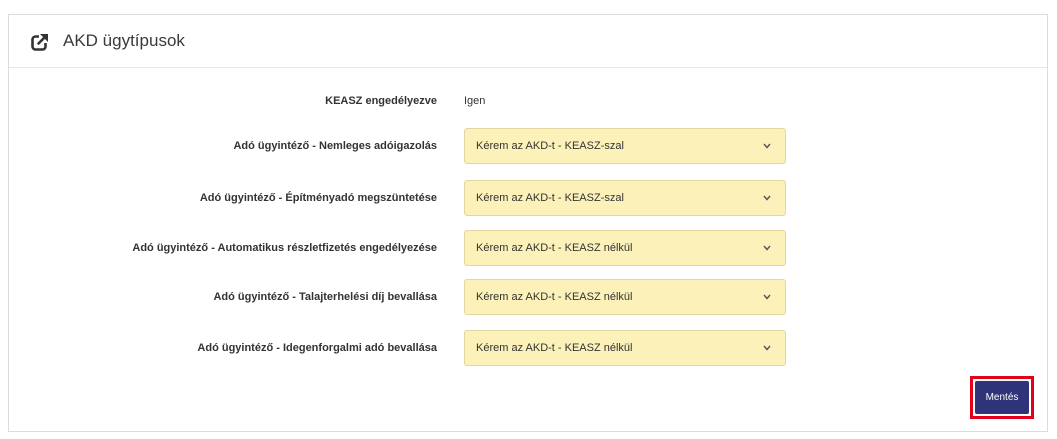 Image resolution: width=1057 pixels, height=439 pixels. What do you see at coordinates (40, 42) in the screenshot?
I see `external-link-icon` at bounding box center [40, 42].